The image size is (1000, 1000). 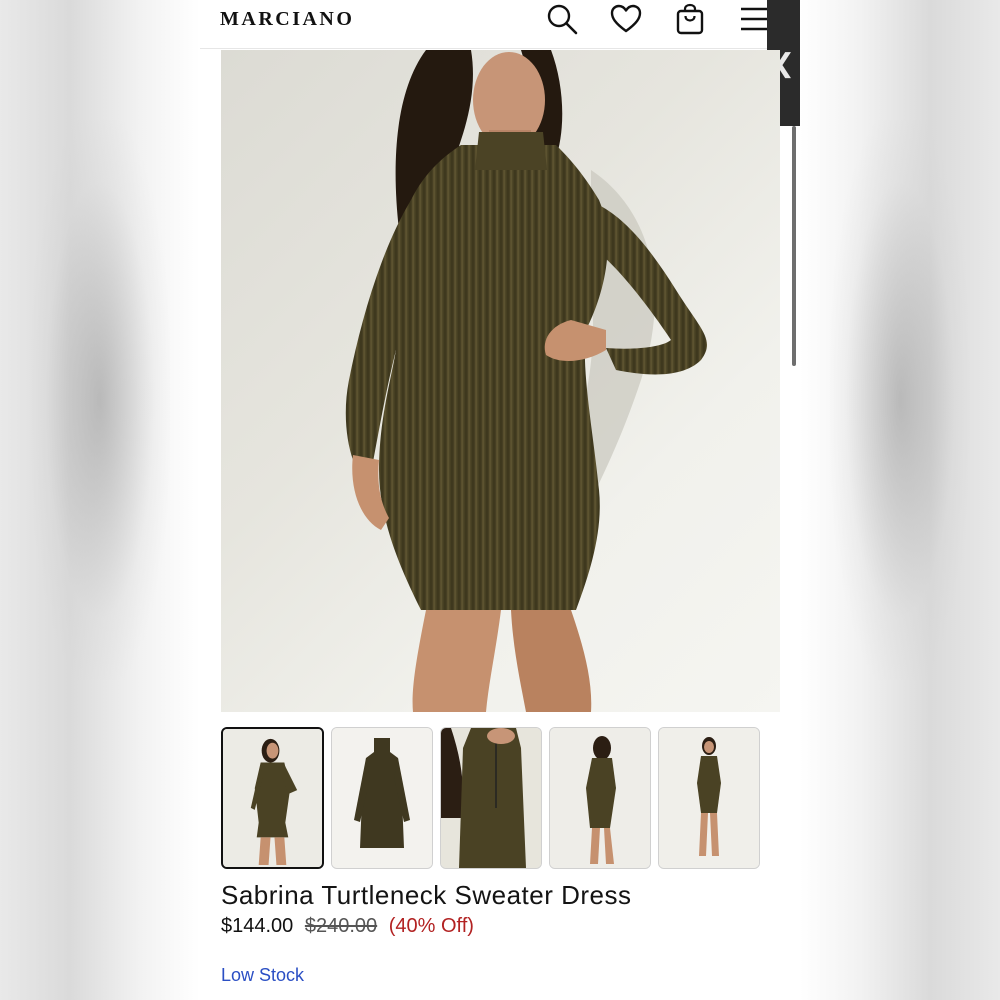 I want to click on stock-status: Low Stock, so click(x=263, y=975).